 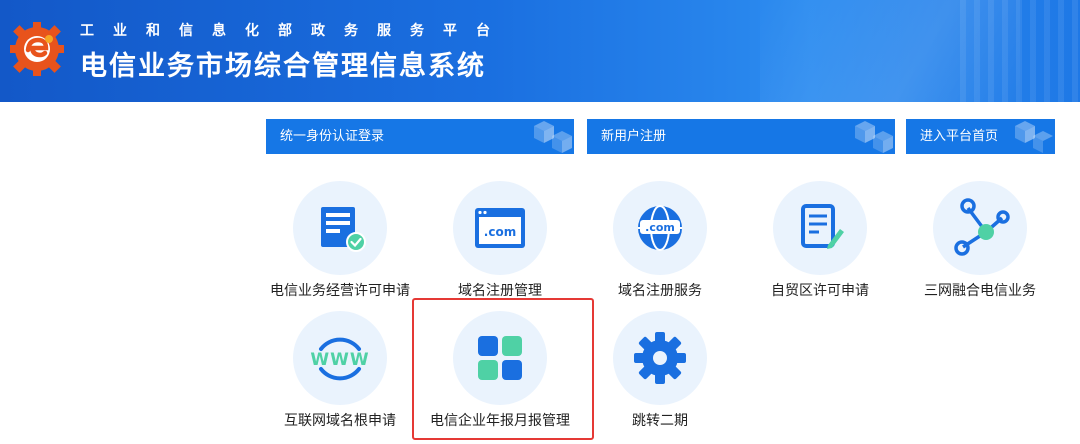 I want to click on dotcom-window-icon: .com, so click(x=500, y=228).